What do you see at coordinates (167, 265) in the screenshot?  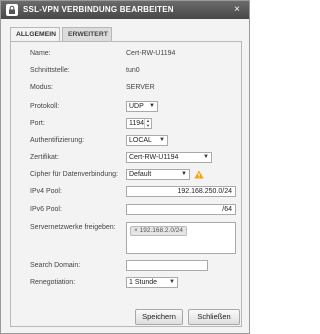 I see `search-domain-input` at bounding box center [167, 265].